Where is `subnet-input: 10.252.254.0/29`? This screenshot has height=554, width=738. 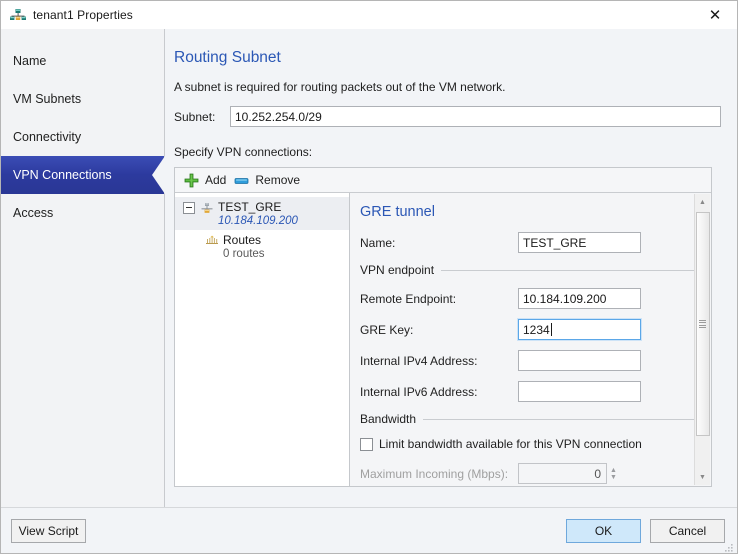 subnet-input: 10.252.254.0/29 is located at coordinates (475, 116).